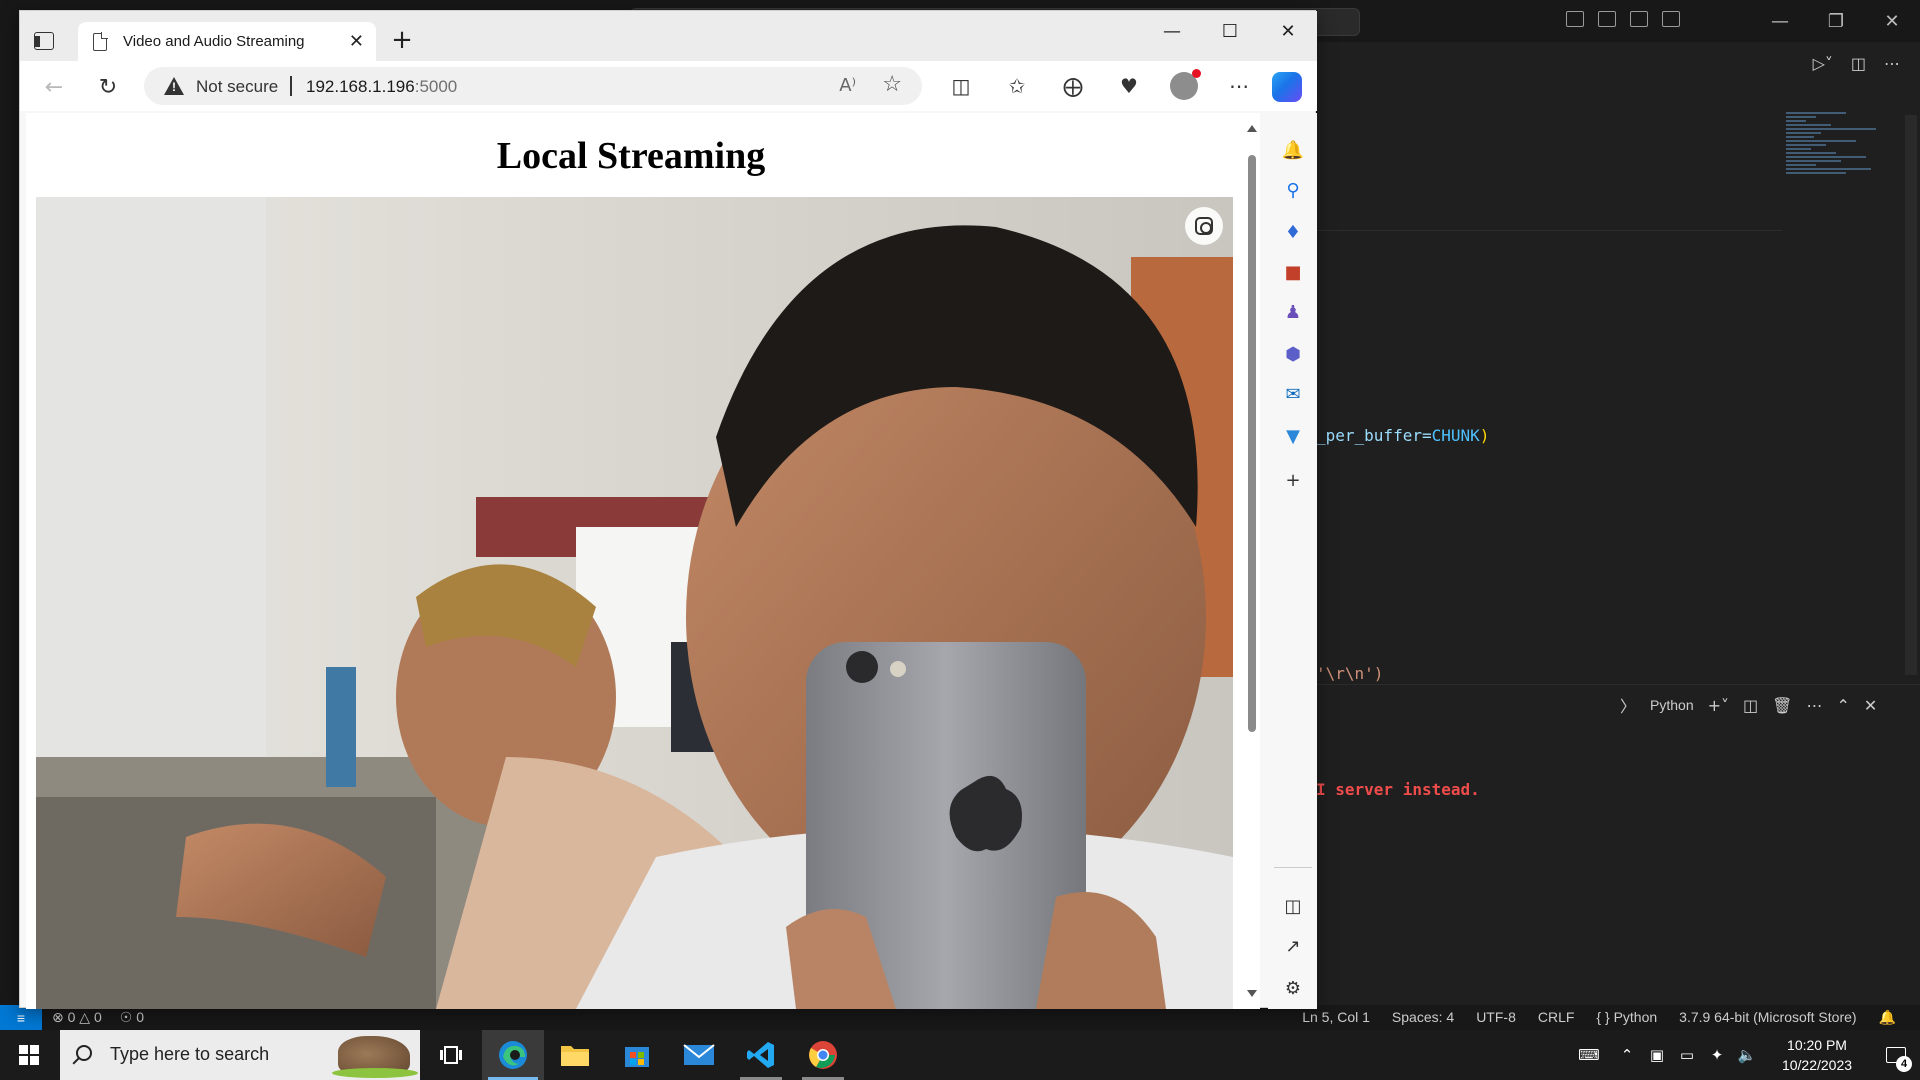  Describe the element at coordinates (1129, 86) in the screenshot. I see `browser-essentials-icon: ♥` at that location.